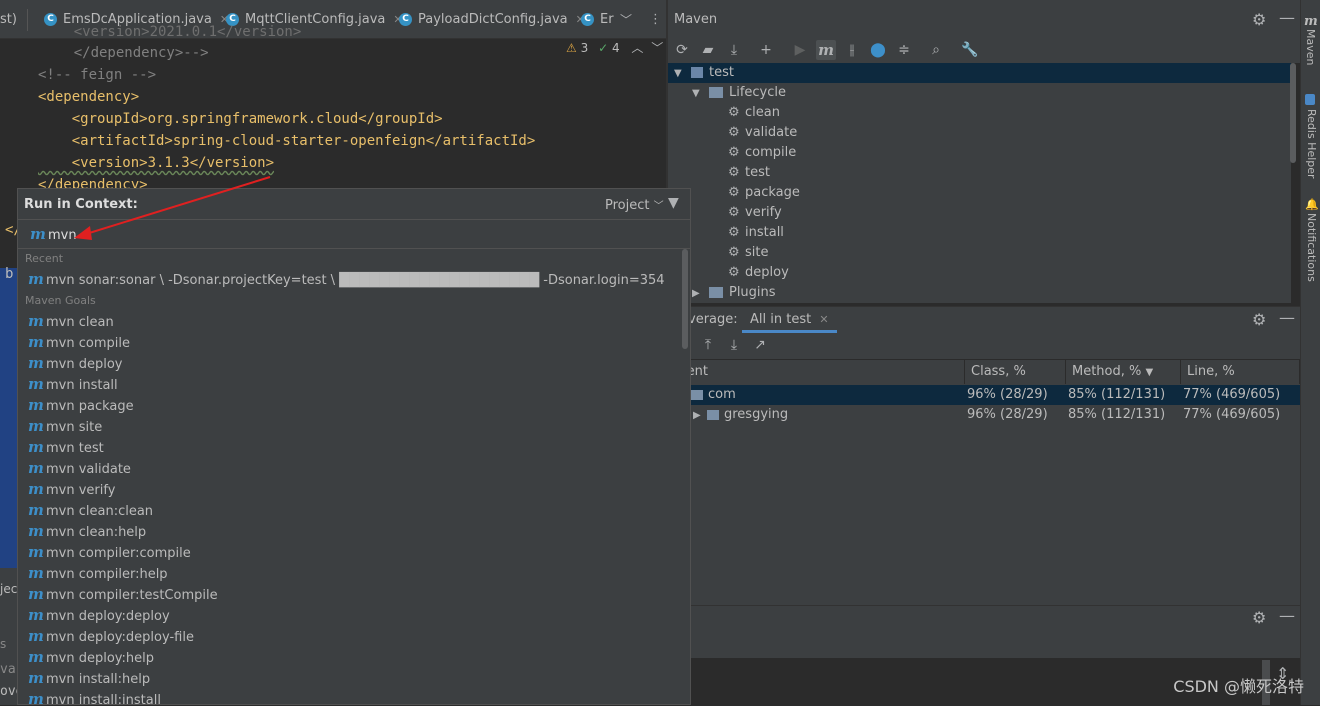 This screenshot has width=1320, height=706. What do you see at coordinates (83, 233) in the screenshot?
I see `arrow-head` at bounding box center [83, 233].